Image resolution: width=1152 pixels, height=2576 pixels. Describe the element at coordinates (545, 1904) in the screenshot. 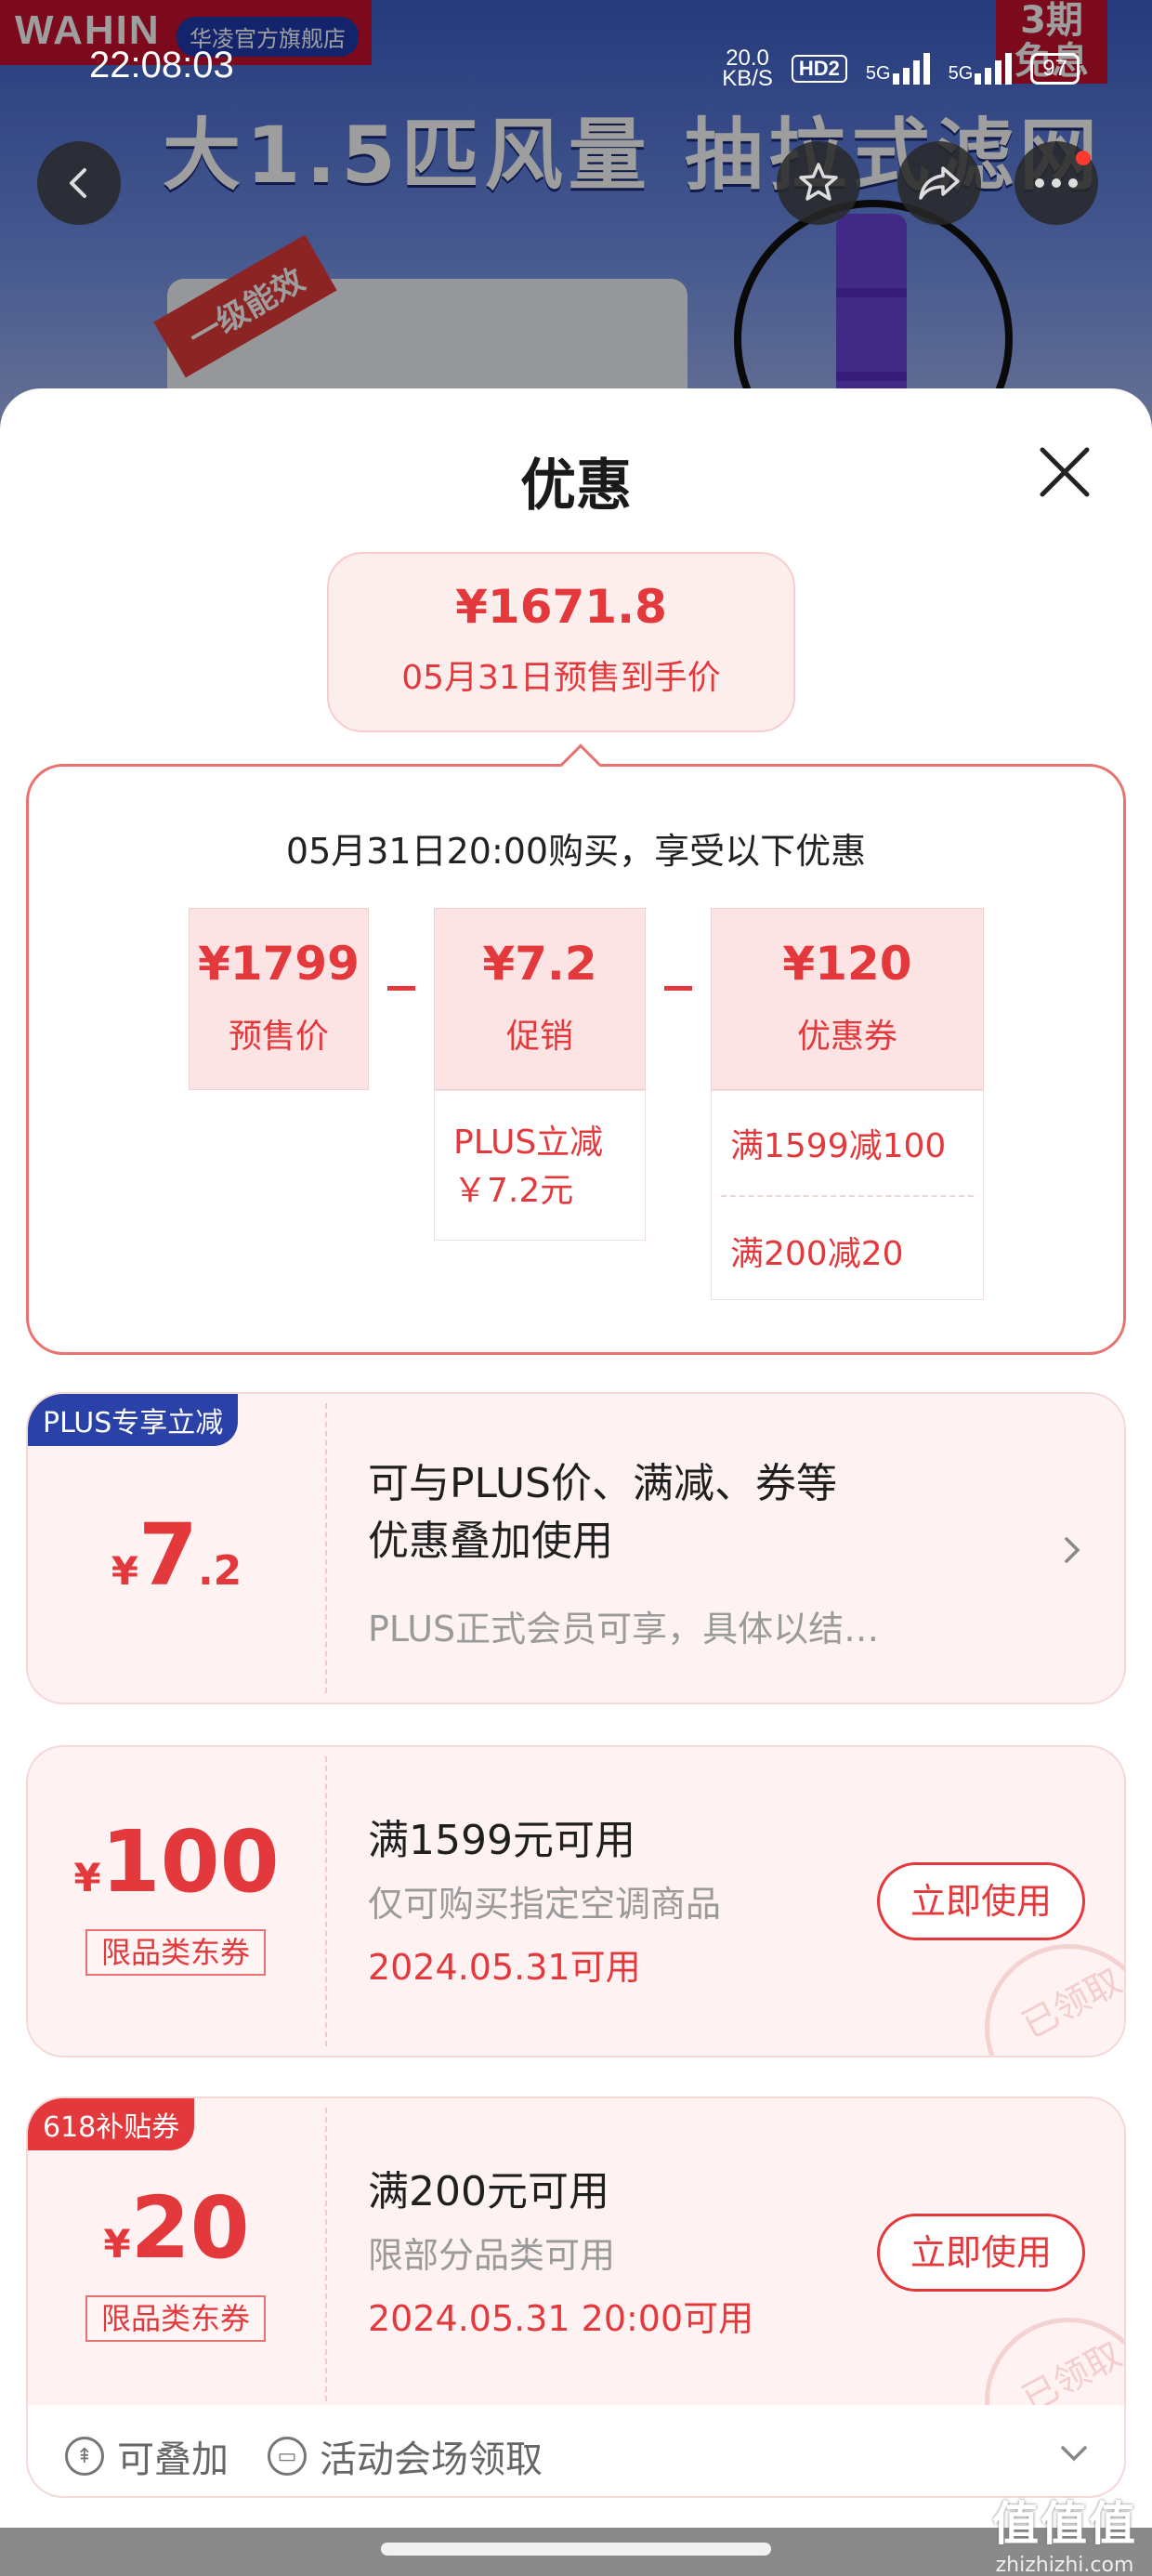

I see `coupon-subtitle: 仅可购买指定空调商品` at that location.